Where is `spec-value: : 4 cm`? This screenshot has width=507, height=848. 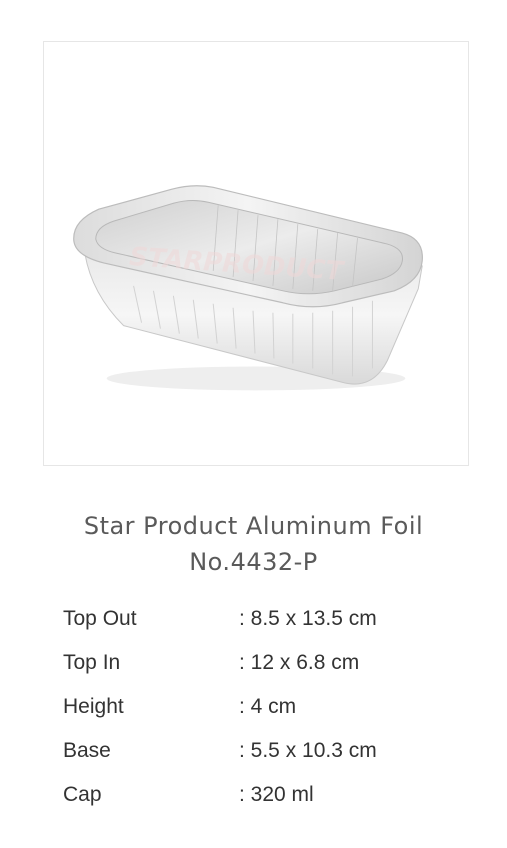
spec-value: : 4 cm is located at coordinates (268, 706).